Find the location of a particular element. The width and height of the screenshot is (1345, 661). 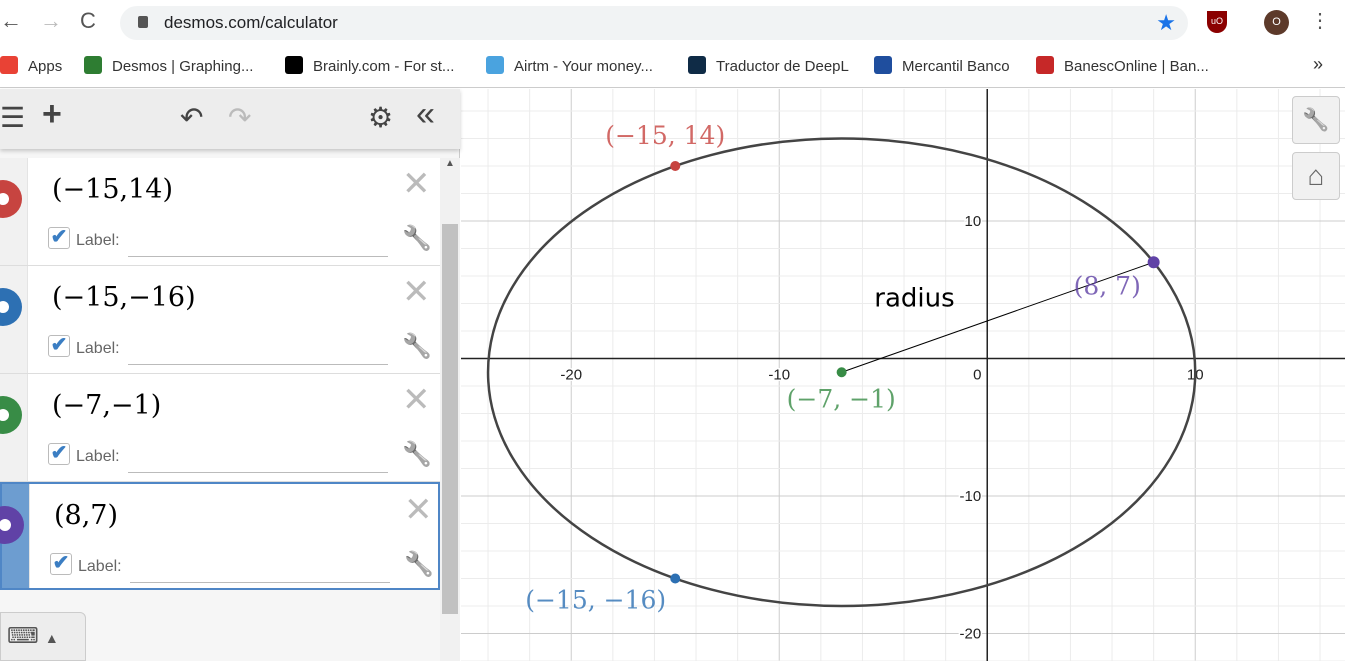

add-item-button: + is located at coordinates (52, 114).